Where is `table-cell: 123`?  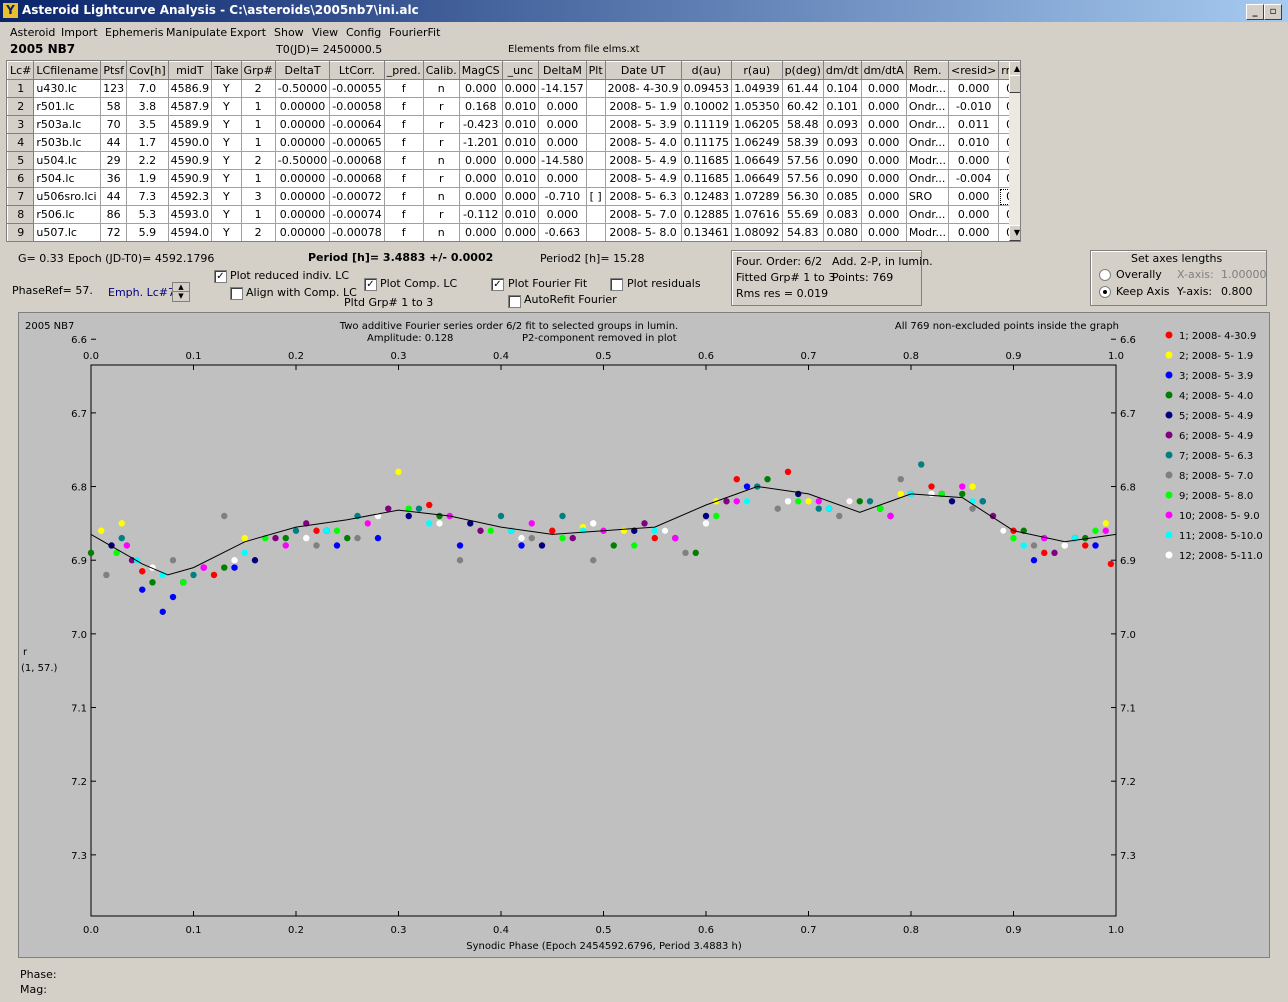 table-cell: 123 is located at coordinates (114, 88).